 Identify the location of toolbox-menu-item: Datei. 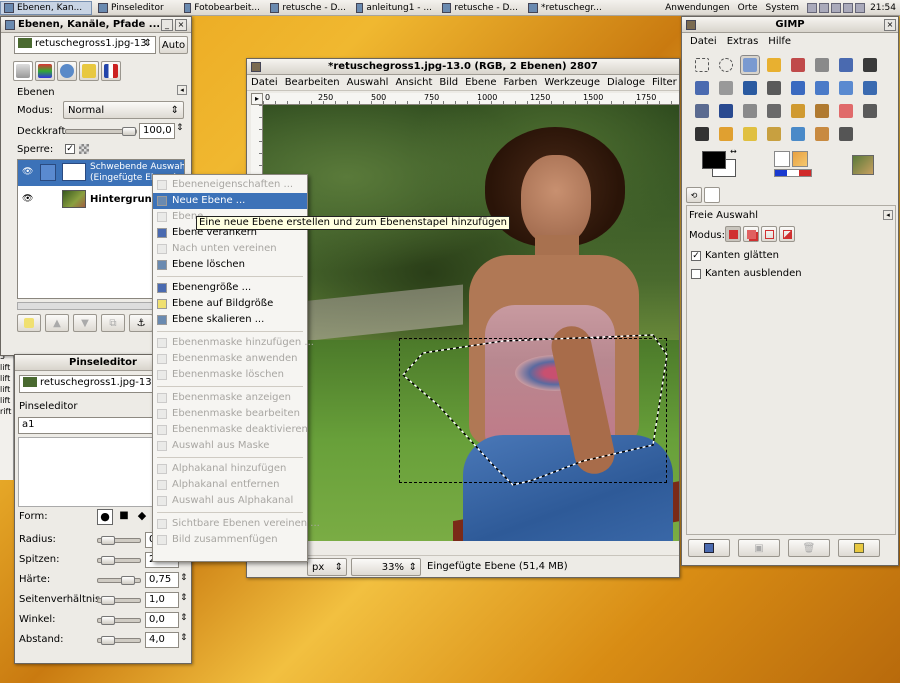
(703, 41).